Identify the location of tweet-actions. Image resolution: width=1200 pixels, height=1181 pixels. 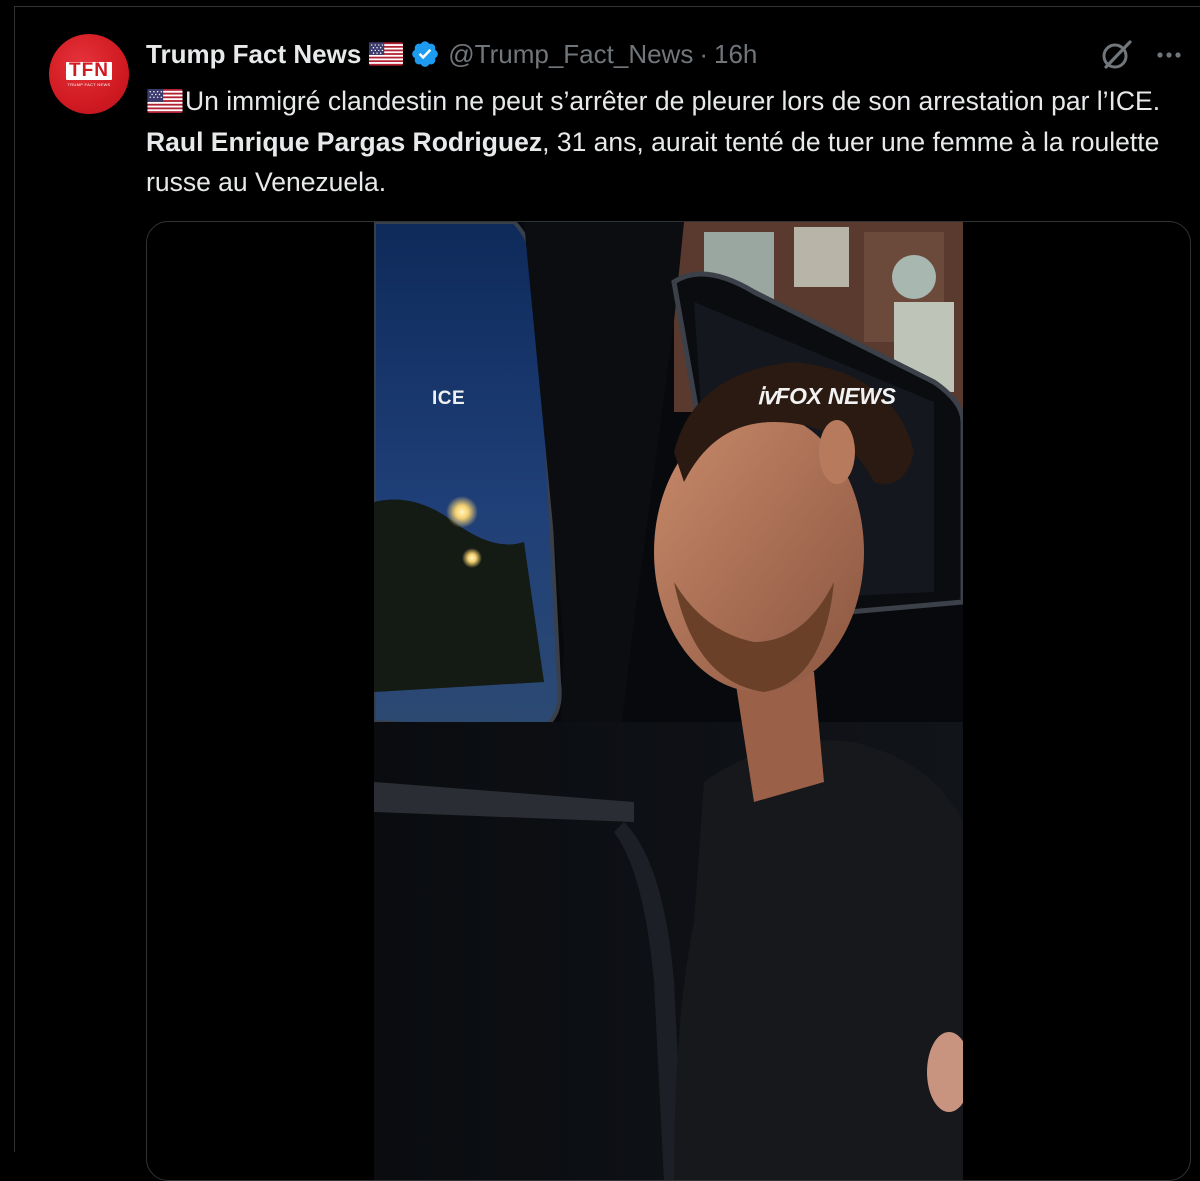
(1145, 55).